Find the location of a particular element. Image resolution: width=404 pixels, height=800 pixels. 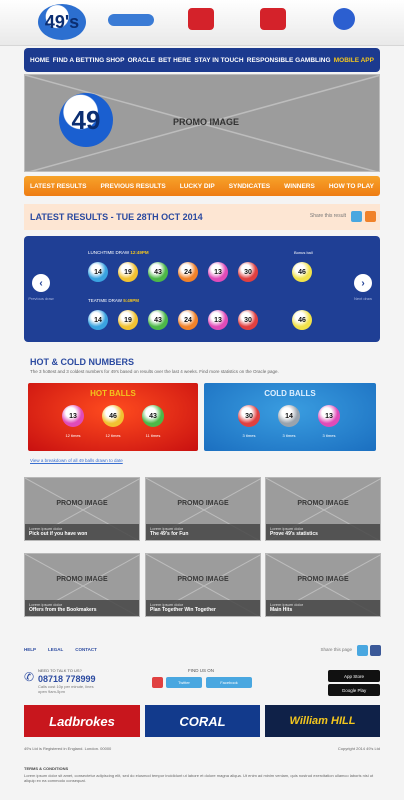

coral-logo: CORAL is located at coordinates (202, 721).